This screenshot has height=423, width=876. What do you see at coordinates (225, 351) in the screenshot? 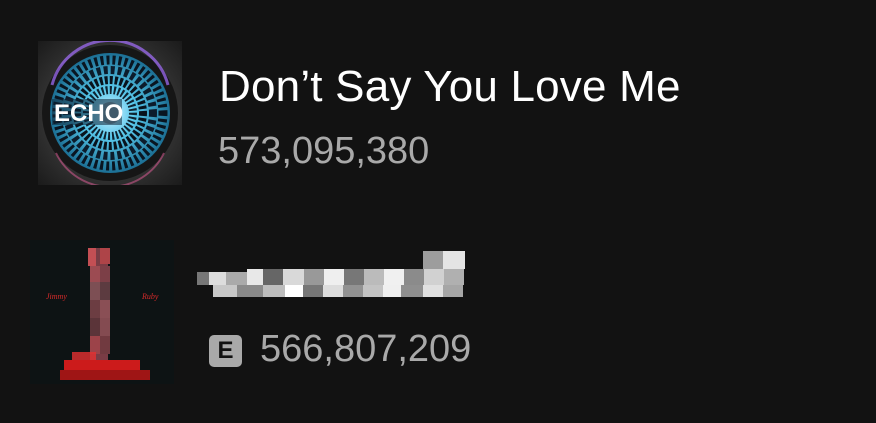
I see `explicit-badge: E` at bounding box center [225, 351].